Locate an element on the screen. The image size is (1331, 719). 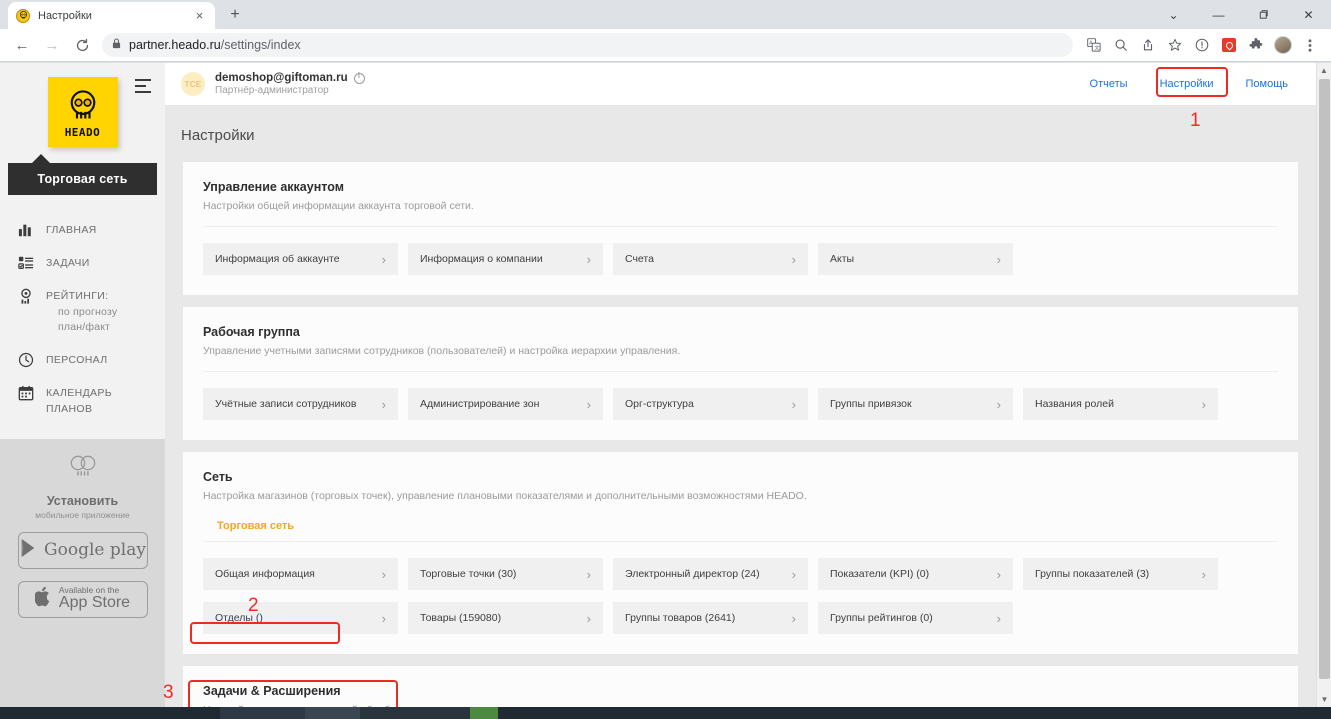
tile-employee-accounts: Учётные записи сотрудников › is located at coordinates (300, 404).